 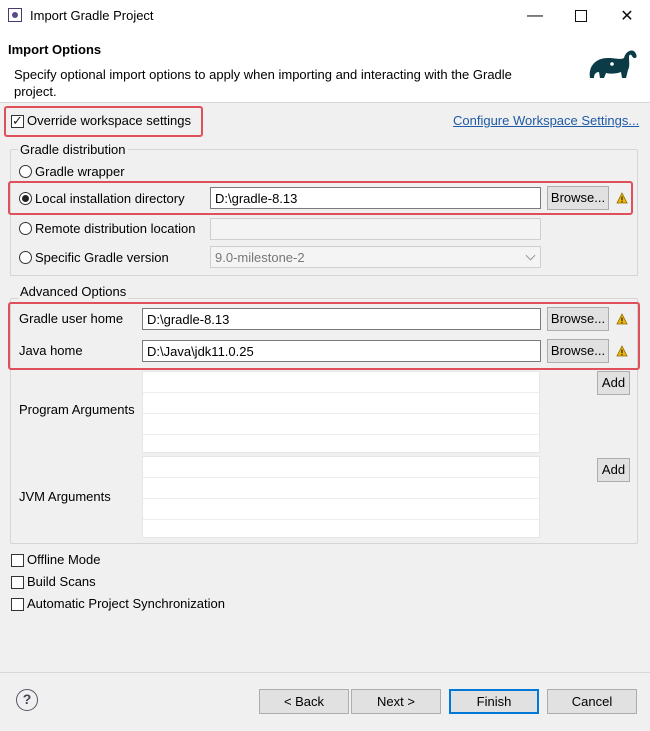 I want to click on program-arguments-label: Program Arguments, so click(x=77, y=409).